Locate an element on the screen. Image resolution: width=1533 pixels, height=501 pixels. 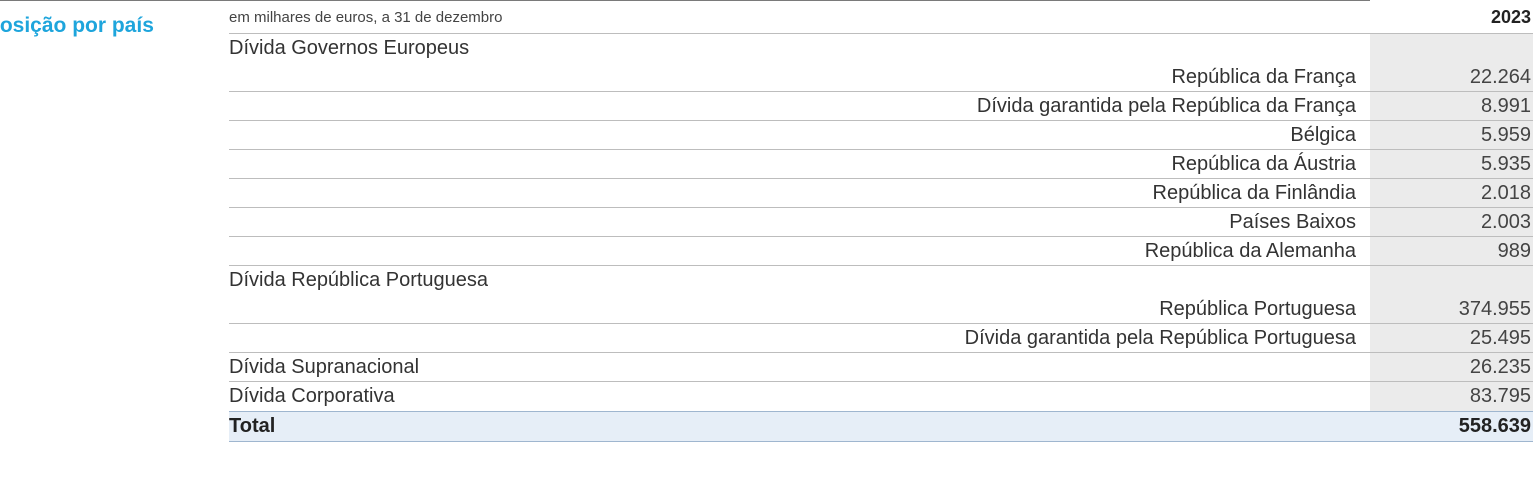
table-row: Bélgica 5.959 is located at coordinates (881, 135).